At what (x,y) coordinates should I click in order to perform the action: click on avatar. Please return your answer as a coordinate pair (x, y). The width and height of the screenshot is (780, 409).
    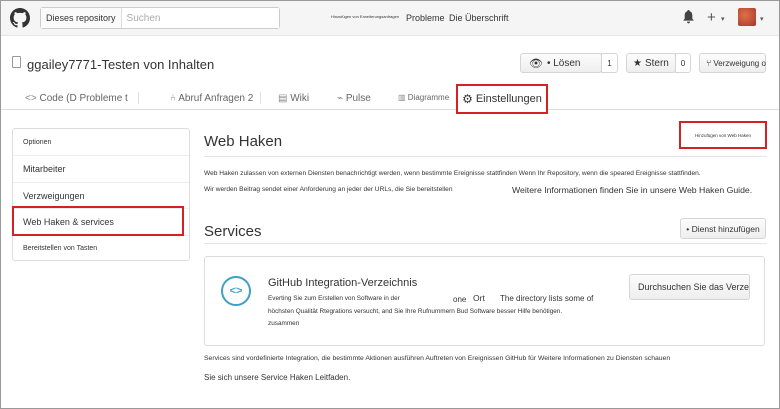
    Looking at the image, I should click on (747, 17).